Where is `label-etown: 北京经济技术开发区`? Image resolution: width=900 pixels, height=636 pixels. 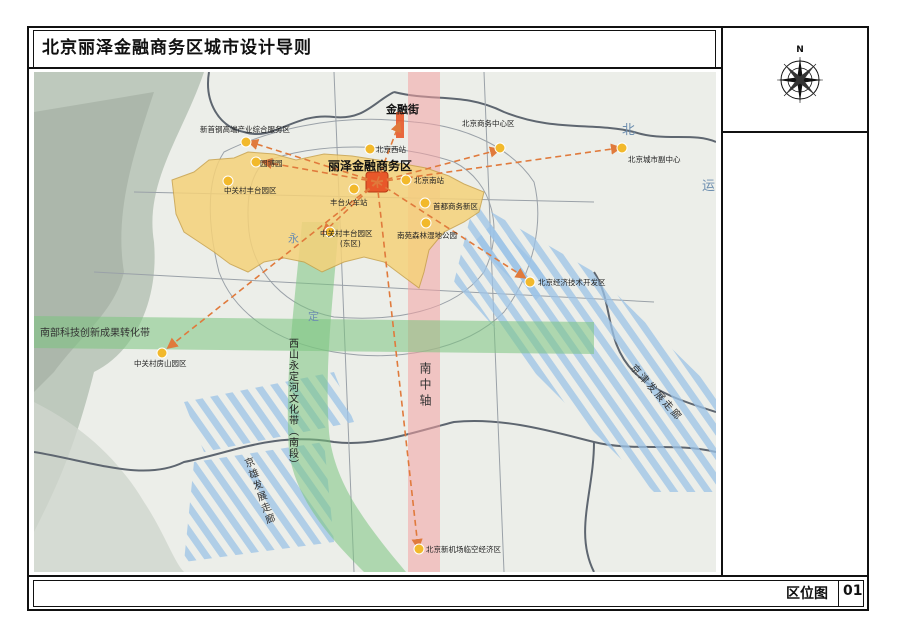 label-etown: 北京经济技术开发区 is located at coordinates (572, 282).